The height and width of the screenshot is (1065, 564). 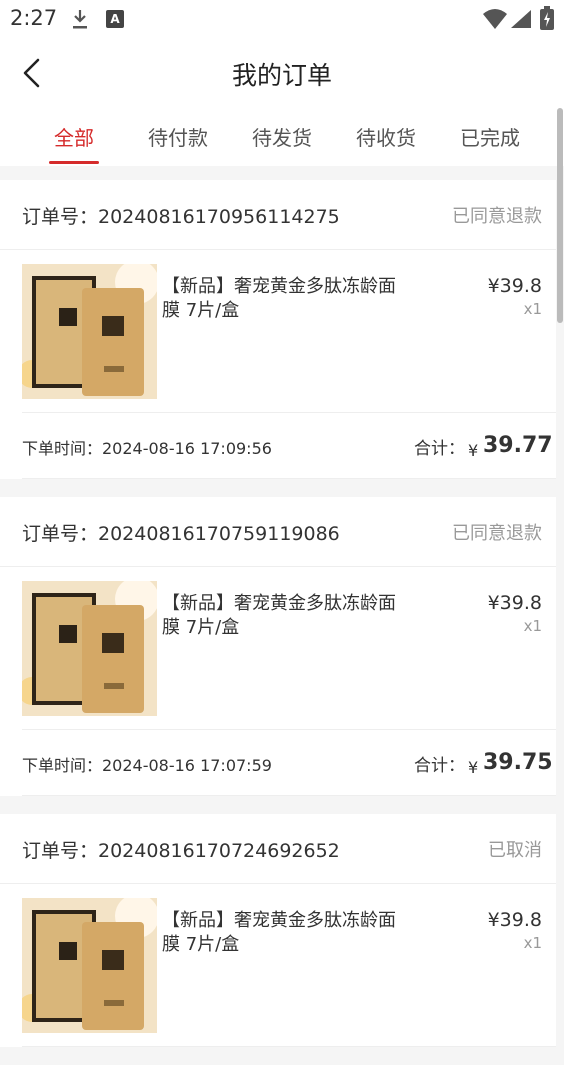 What do you see at coordinates (147, 448) in the screenshot?
I see `order-time: 下单时间：2024-08-16 17:09:56` at bounding box center [147, 448].